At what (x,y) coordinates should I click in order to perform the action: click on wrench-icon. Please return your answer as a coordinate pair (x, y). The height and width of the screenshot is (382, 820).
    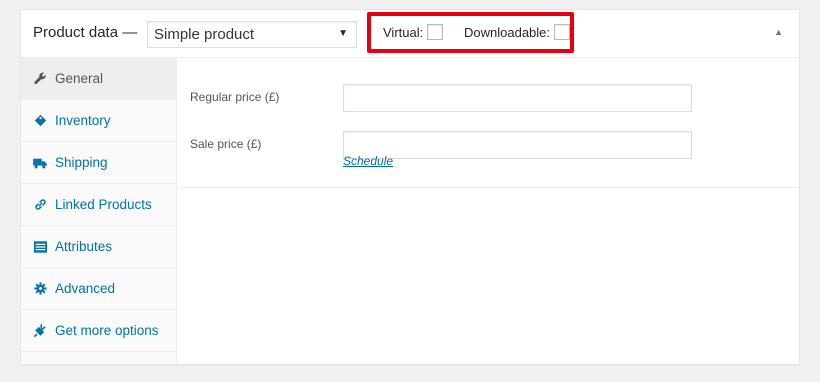
    Looking at the image, I should click on (40, 79).